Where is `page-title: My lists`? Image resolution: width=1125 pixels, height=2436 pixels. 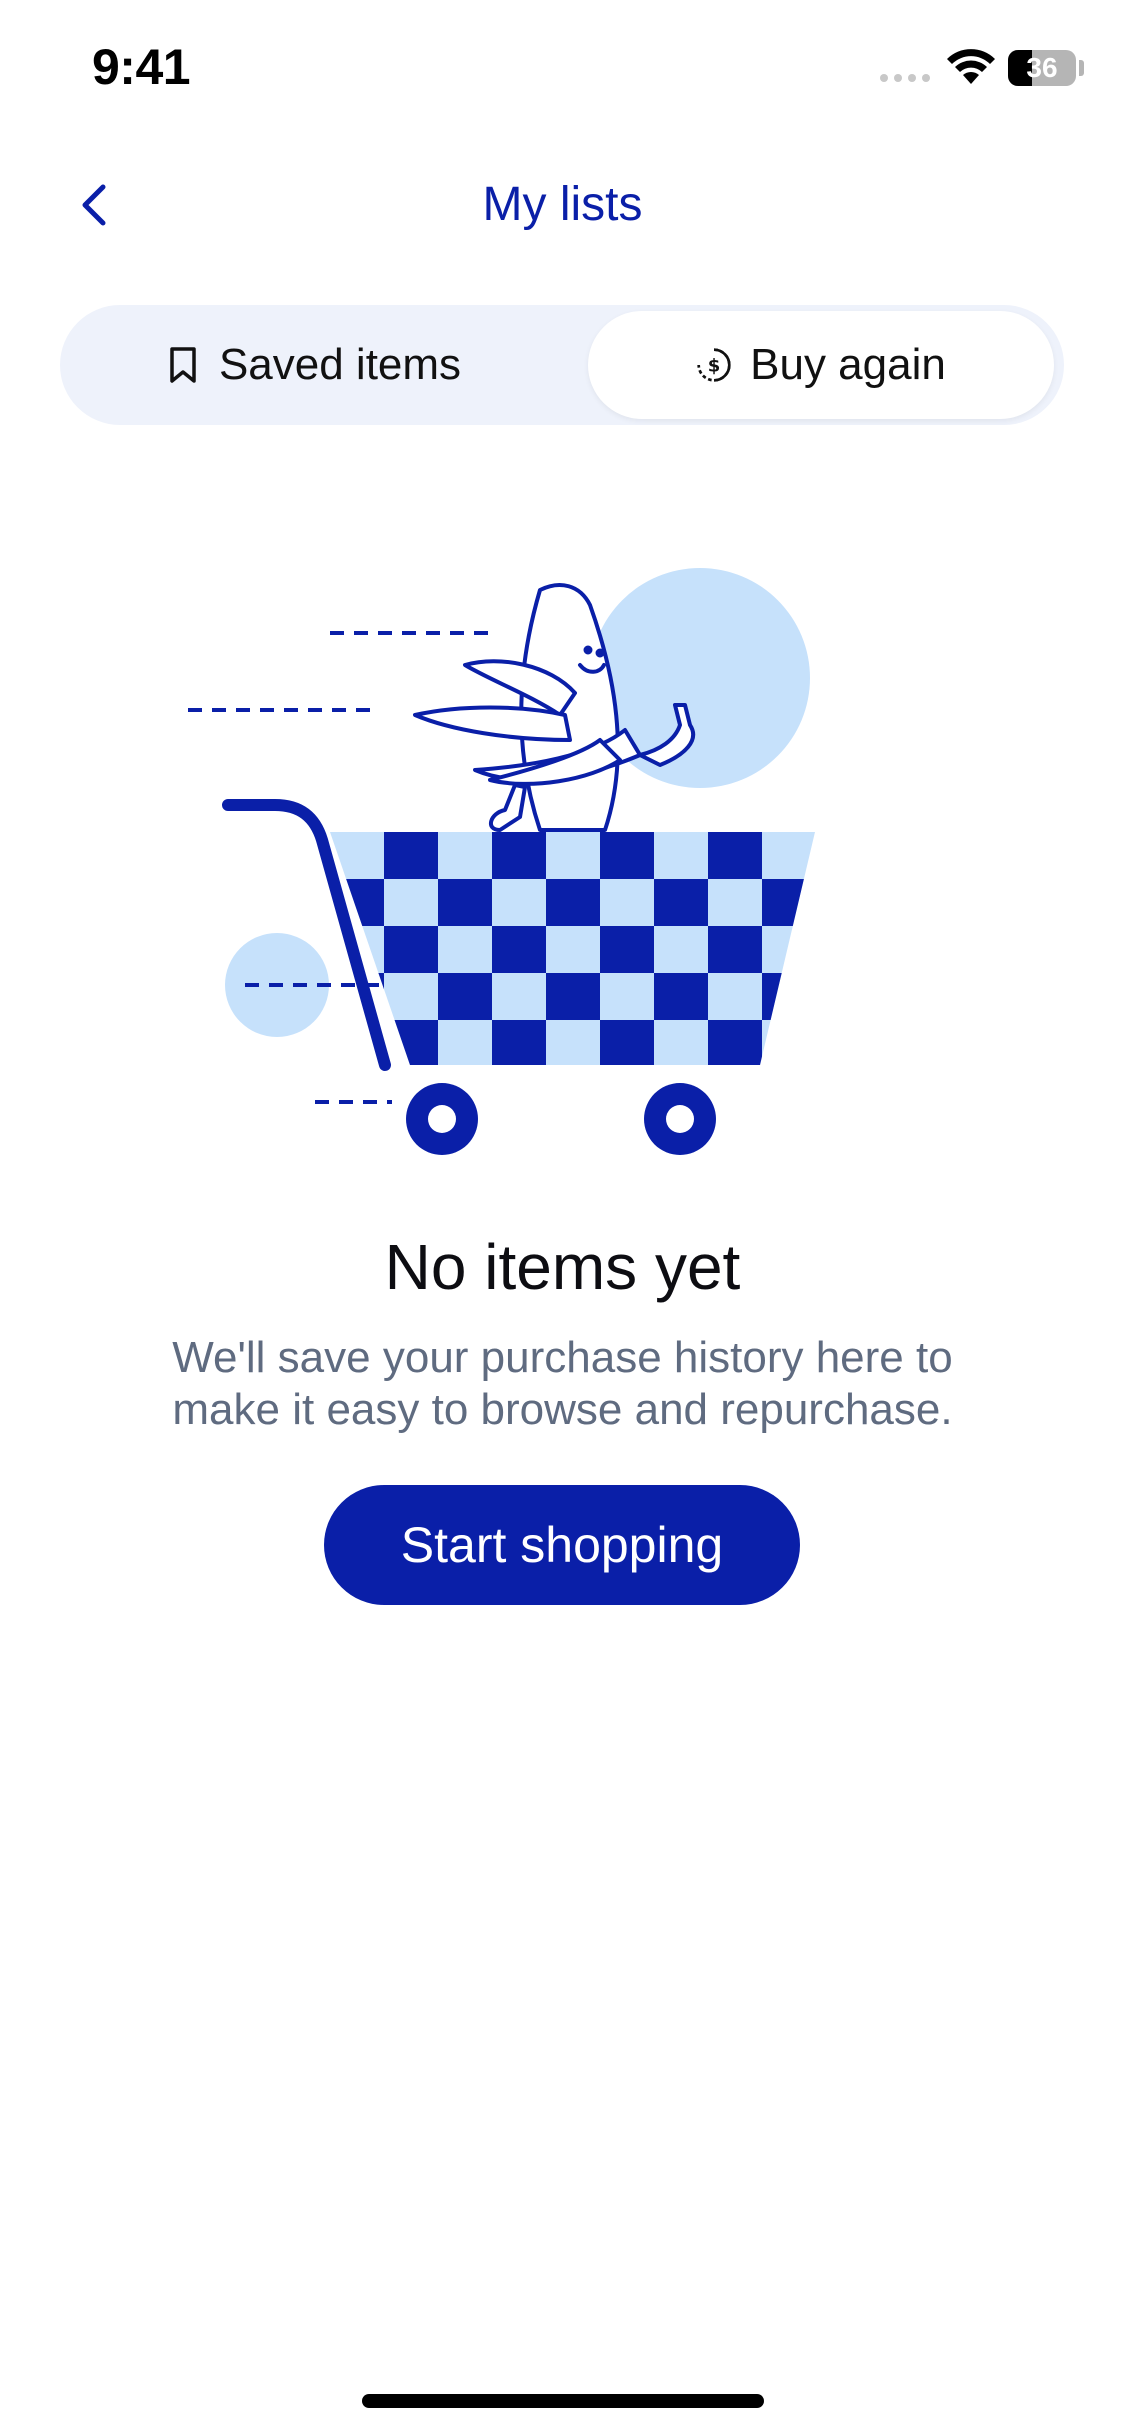
page-title: My lists is located at coordinates (562, 204).